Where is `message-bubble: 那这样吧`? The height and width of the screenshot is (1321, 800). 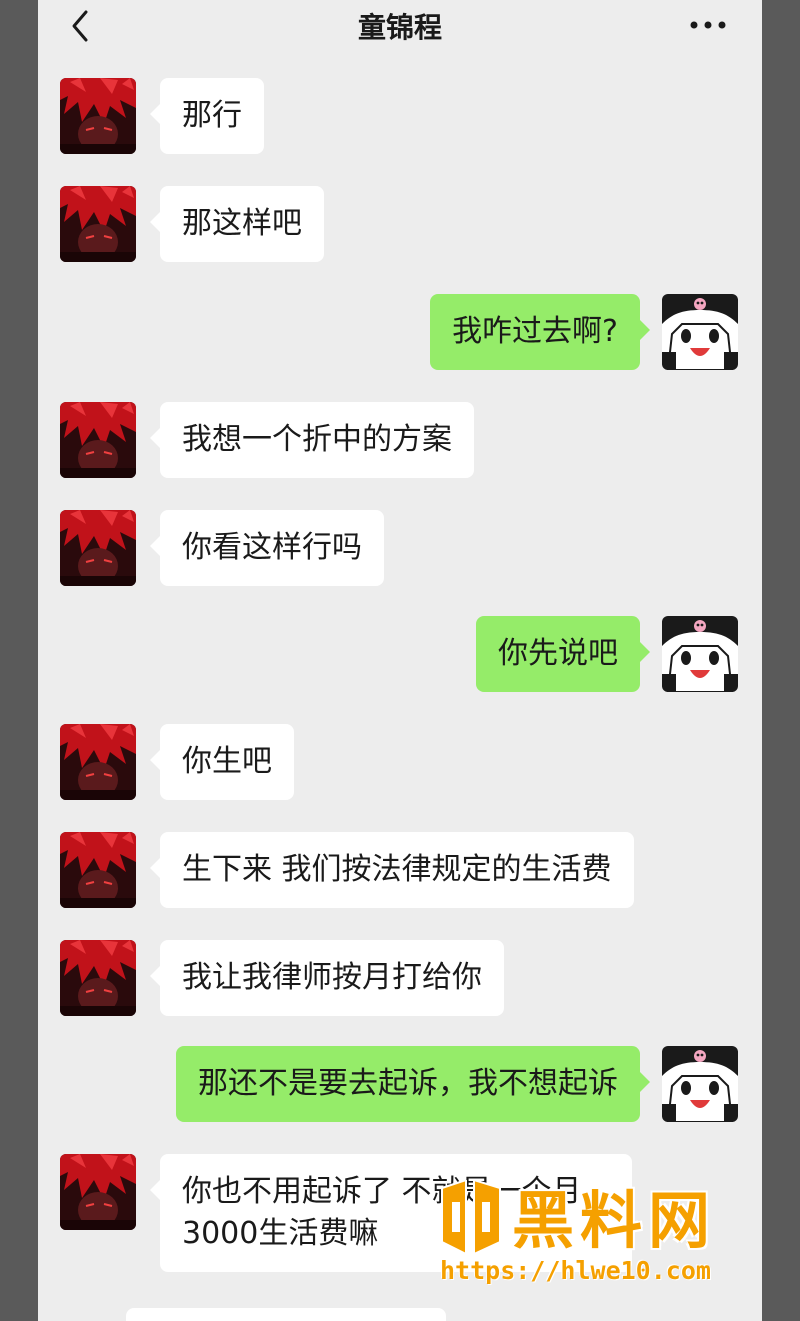 message-bubble: 那这样吧 is located at coordinates (237, 224).